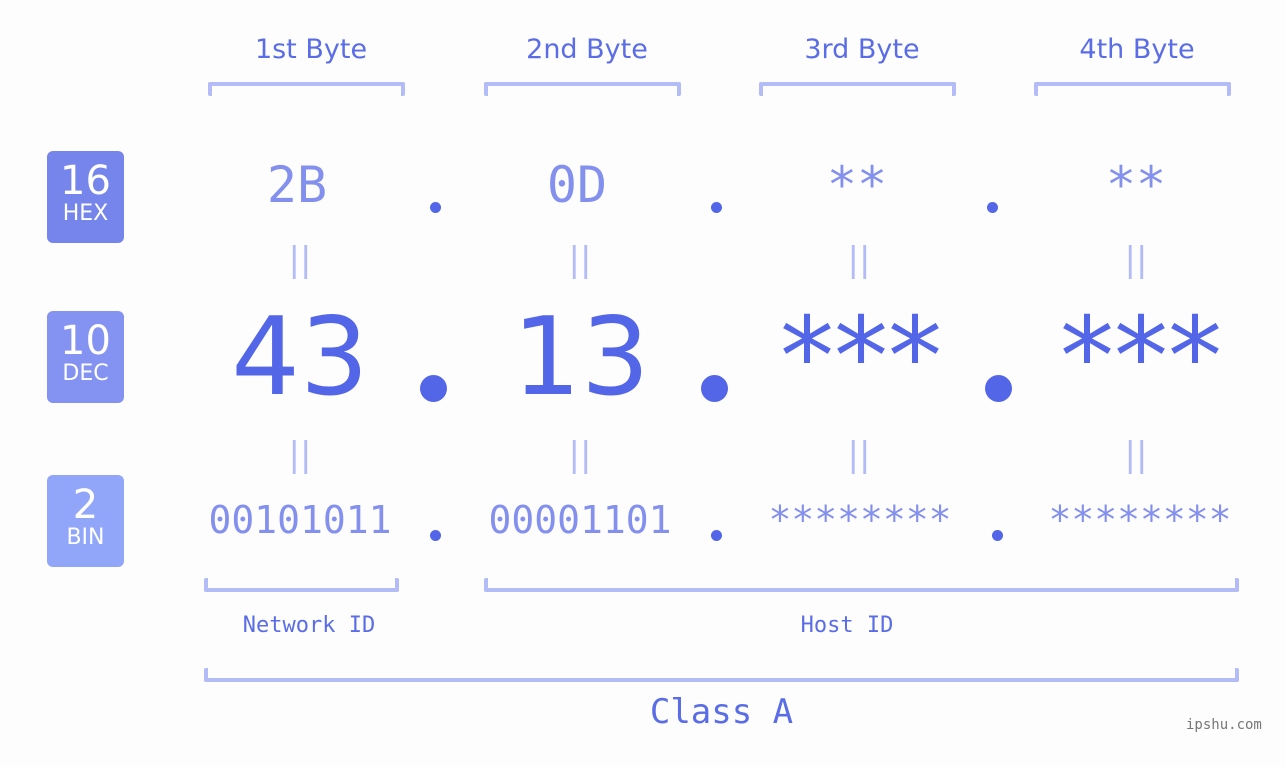  I want to click on dec-badge-number: 10, so click(85, 341).